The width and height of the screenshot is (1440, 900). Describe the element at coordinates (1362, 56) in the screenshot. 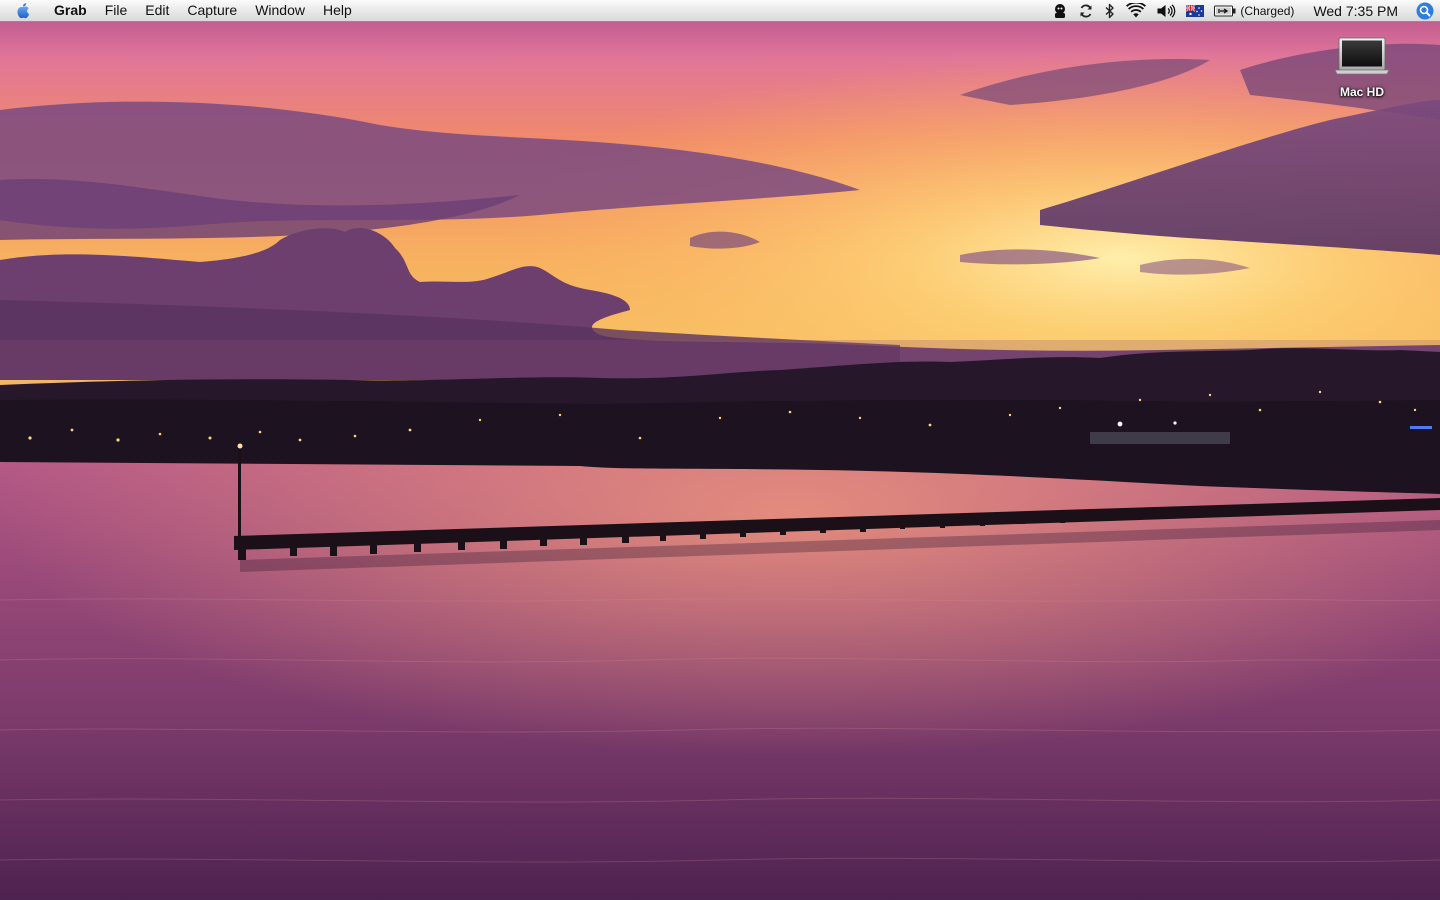

I see `hard-drive-icon` at that location.